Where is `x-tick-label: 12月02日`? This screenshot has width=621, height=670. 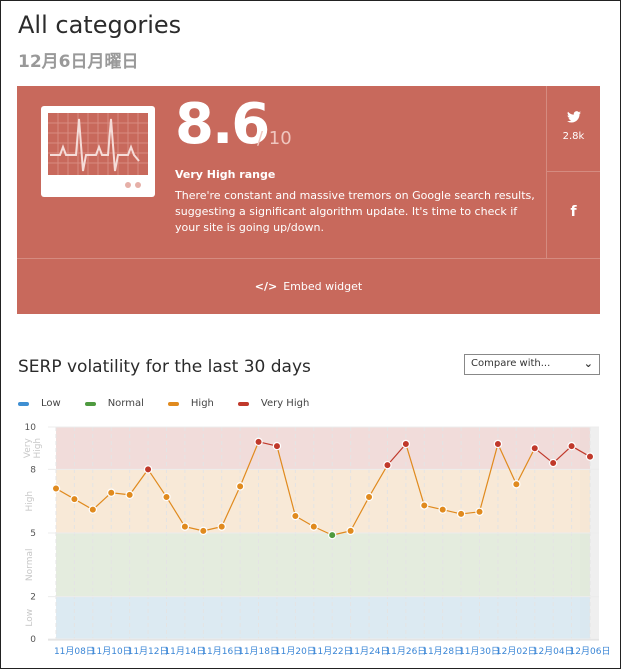
x-tick-label: 12月02日 is located at coordinates (516, 651).